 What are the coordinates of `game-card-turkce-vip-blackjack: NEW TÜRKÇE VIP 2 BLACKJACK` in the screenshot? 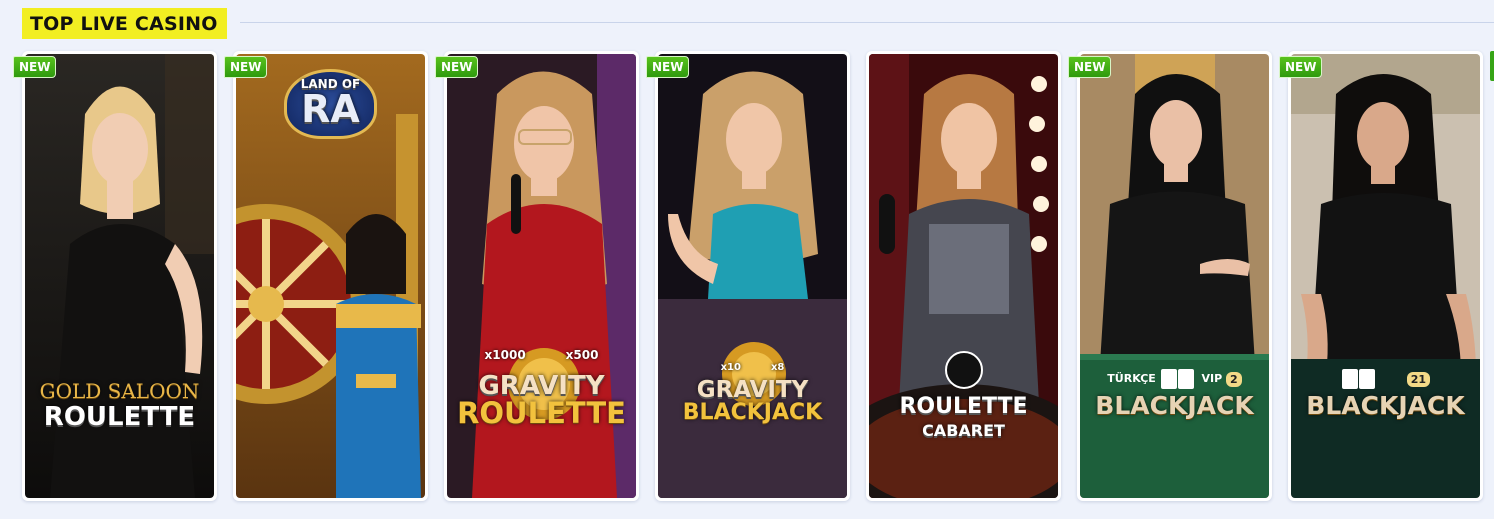 It's located at (1170, 276).